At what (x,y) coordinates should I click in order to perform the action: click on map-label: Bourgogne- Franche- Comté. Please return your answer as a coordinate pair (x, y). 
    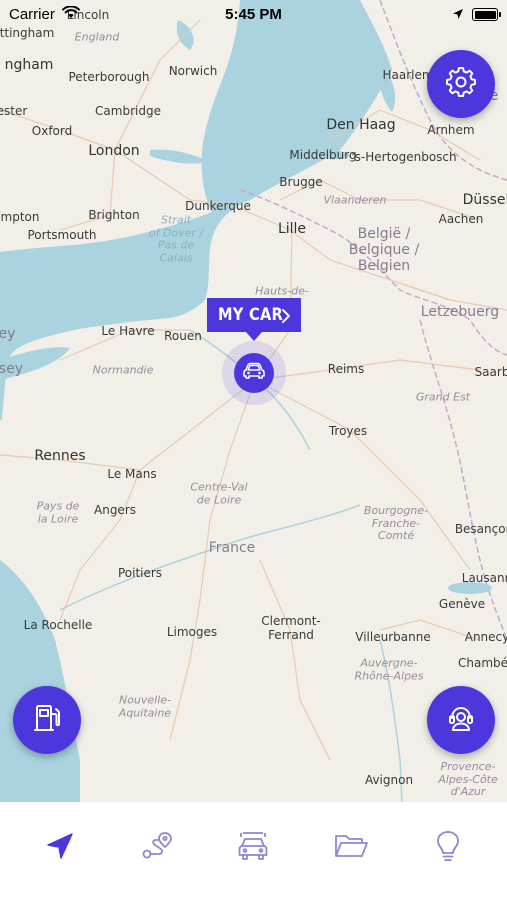
    Looking at the image, I should click on (396, 523).